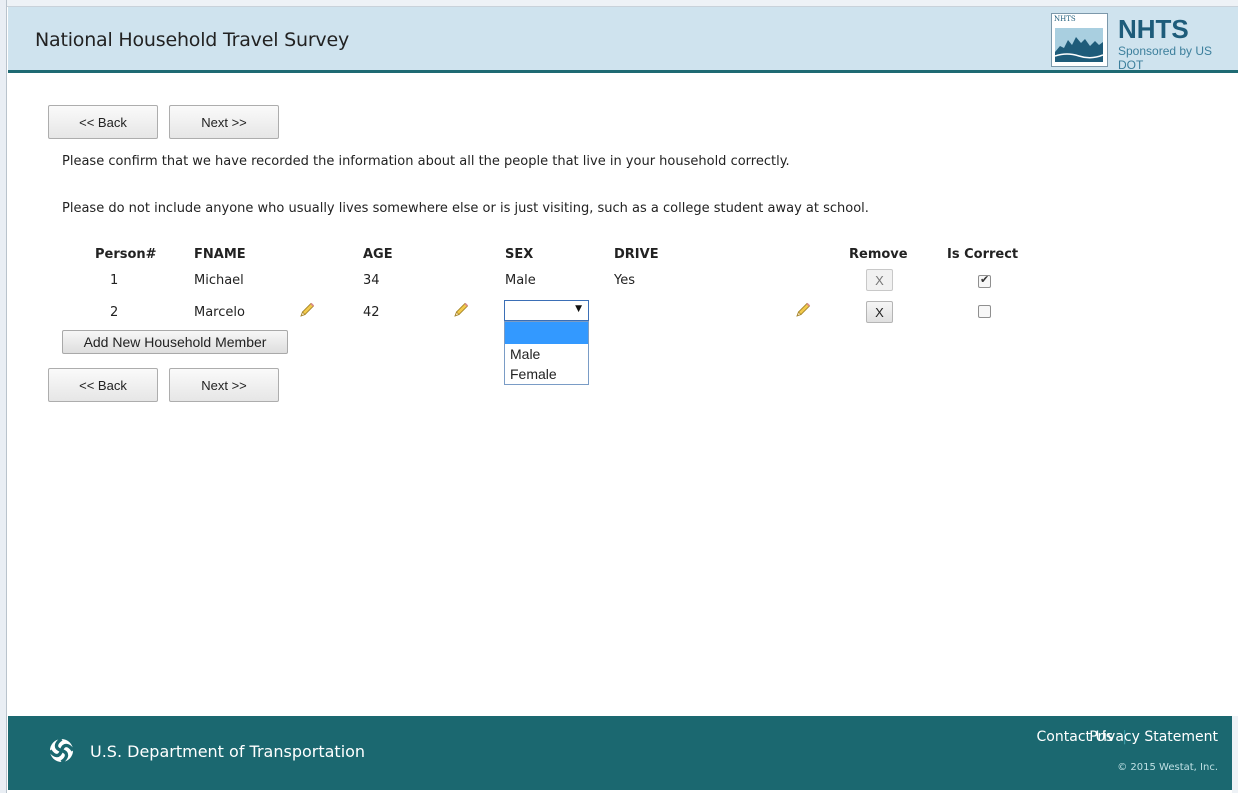 This screenshot has height=793, width=1238. I want to click on back-button-bottom: << Back, so click(103, 385).